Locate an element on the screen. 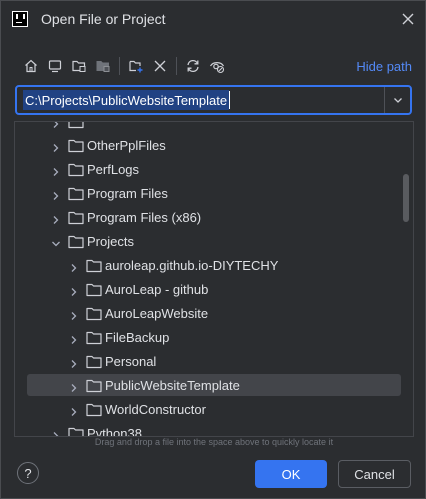  tree-row: Program Files is located at coordinates (214, 194).